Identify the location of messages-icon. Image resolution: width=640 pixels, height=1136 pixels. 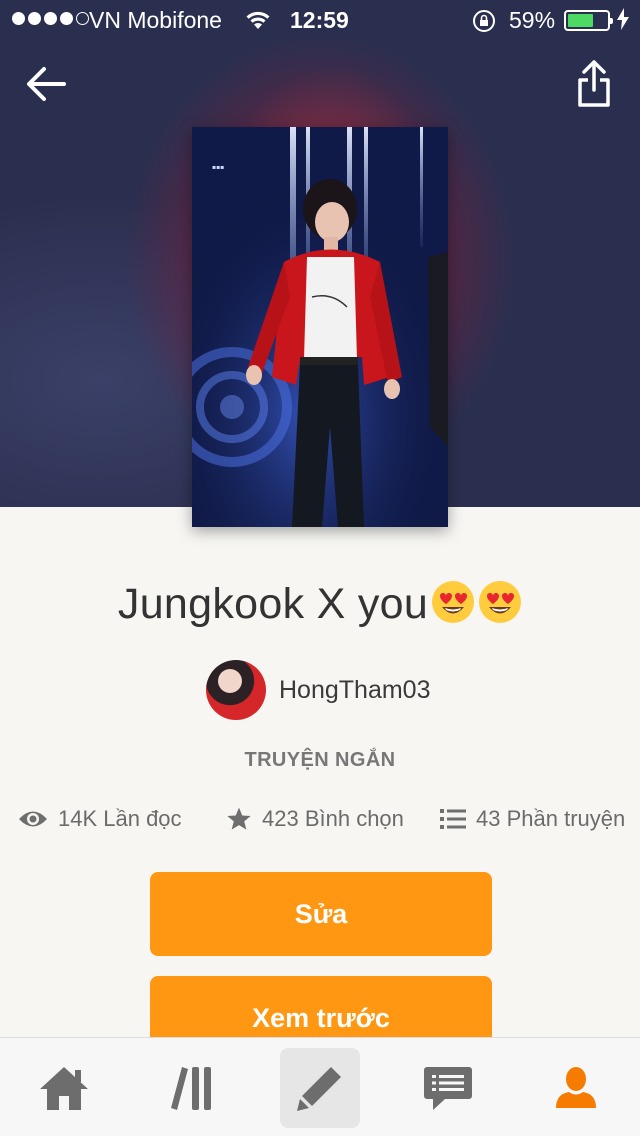
(448, 1088).